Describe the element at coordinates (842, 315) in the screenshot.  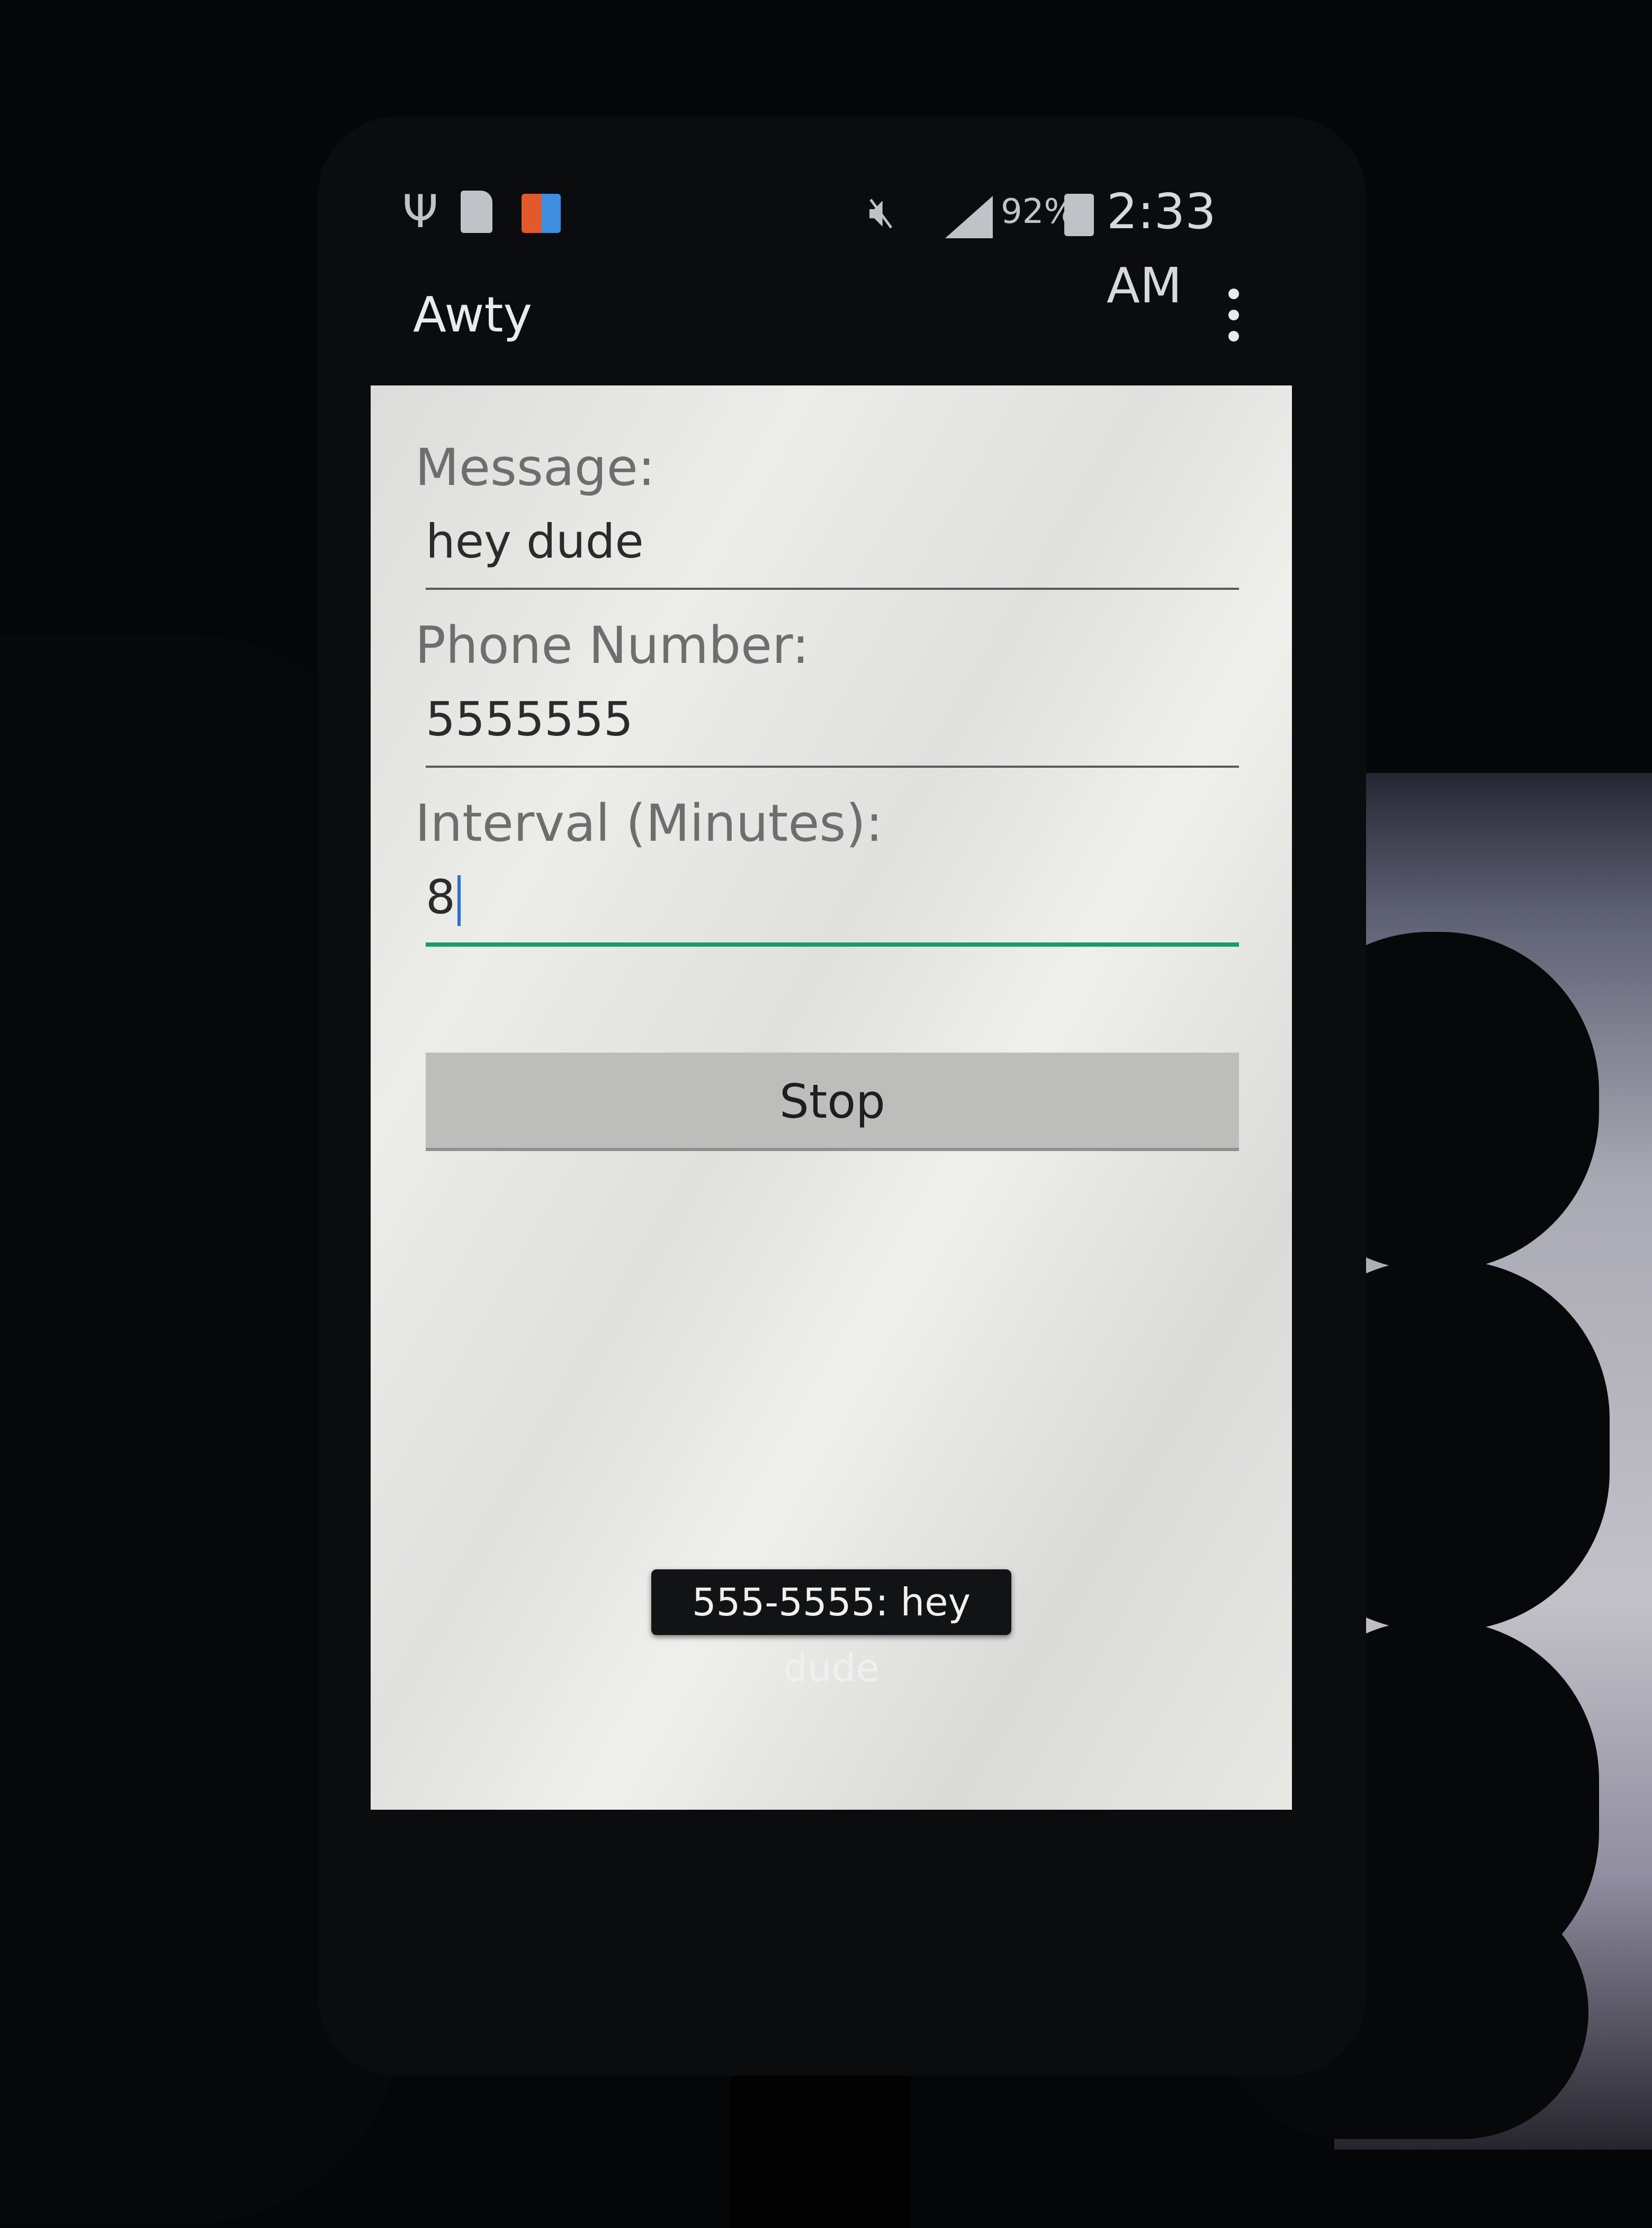
I see `action-bar: Awty` at that location.